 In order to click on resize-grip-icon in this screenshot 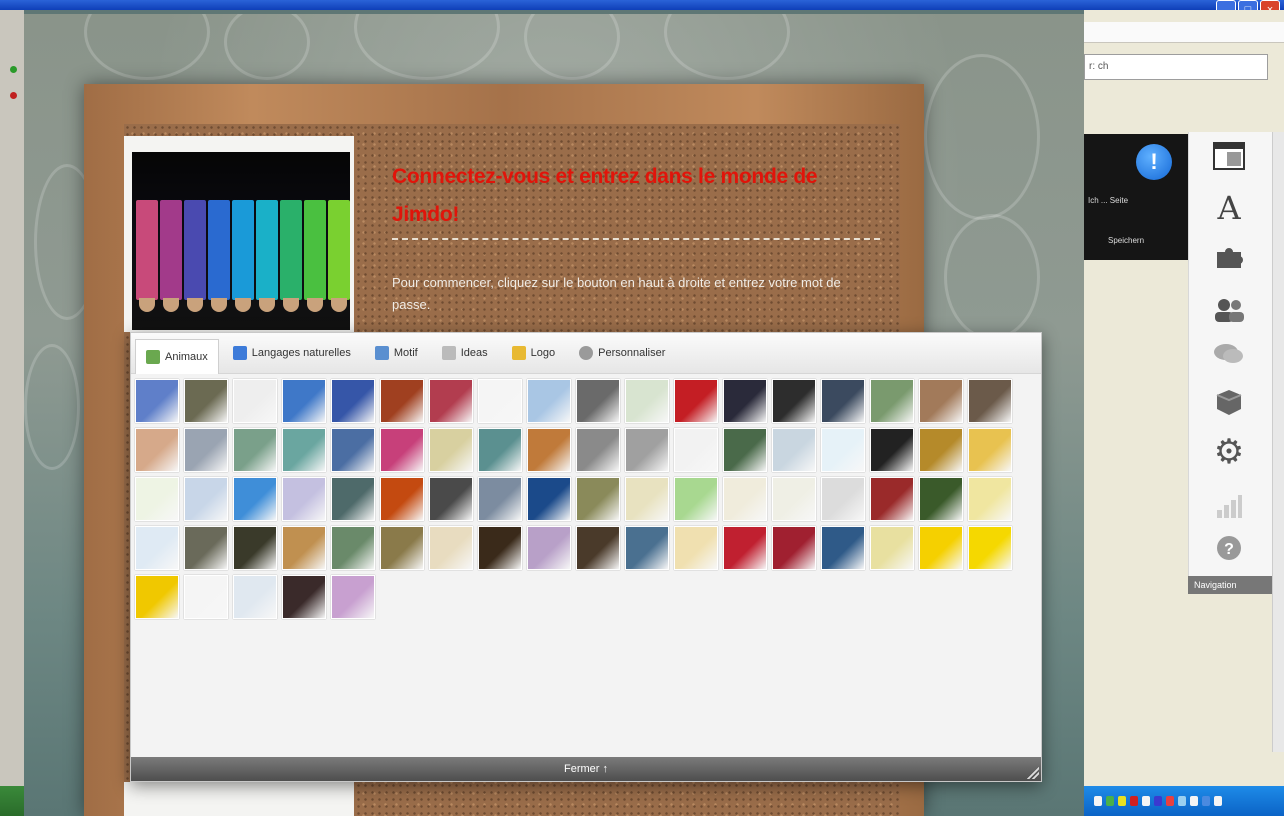, I will do `click(1033, 773)`.